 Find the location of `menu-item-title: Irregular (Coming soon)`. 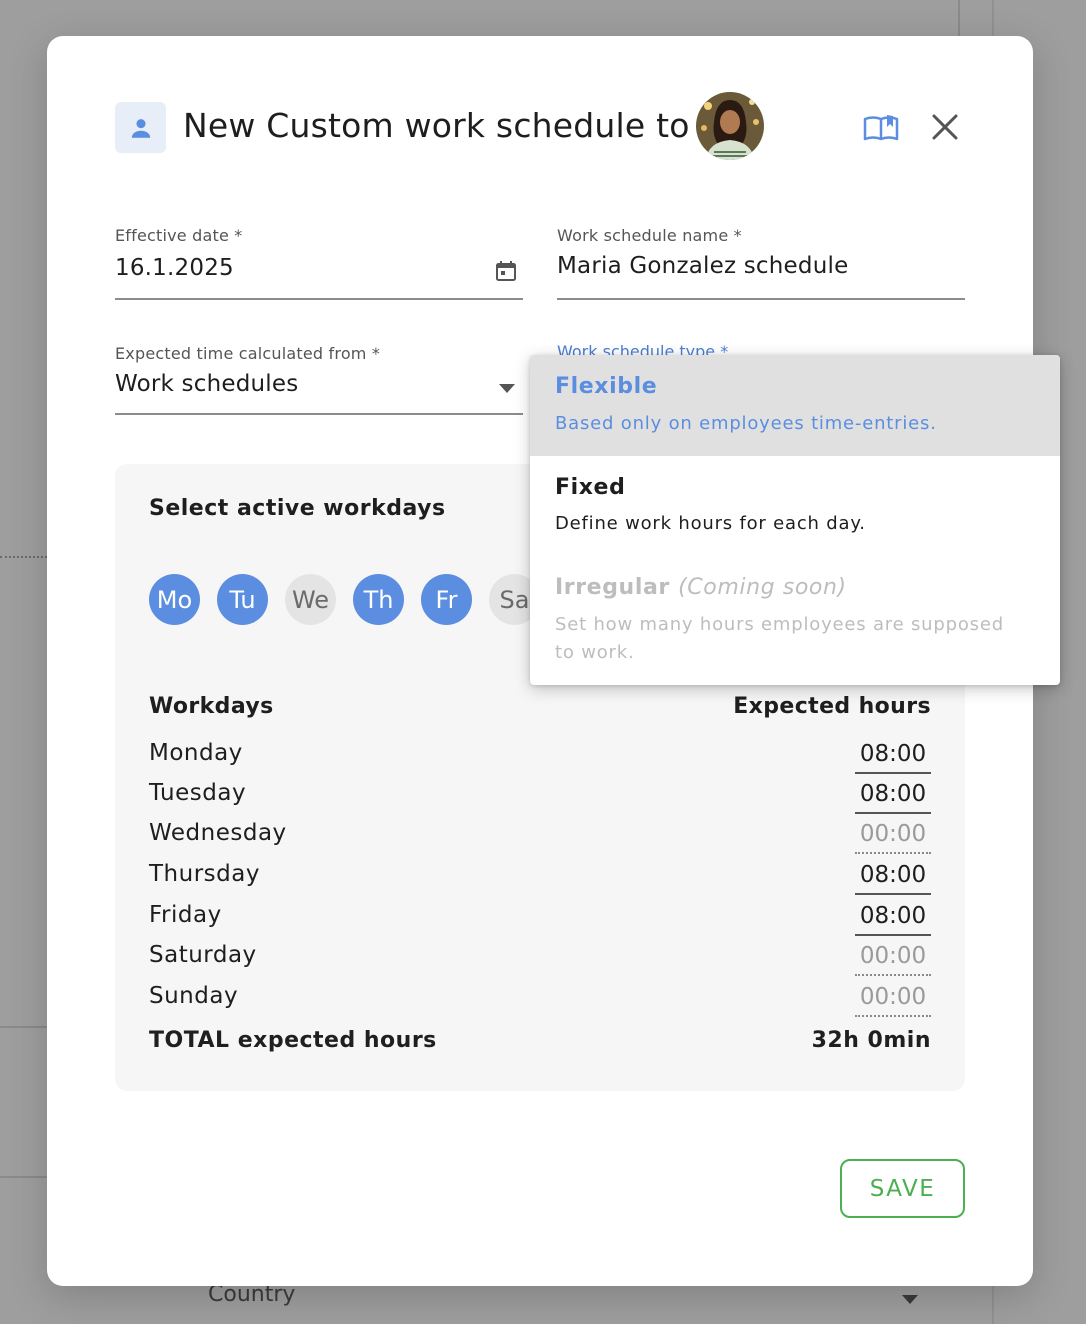

menu-item-title: Irregular (Coming soon) is located at coordinates (701, 587).